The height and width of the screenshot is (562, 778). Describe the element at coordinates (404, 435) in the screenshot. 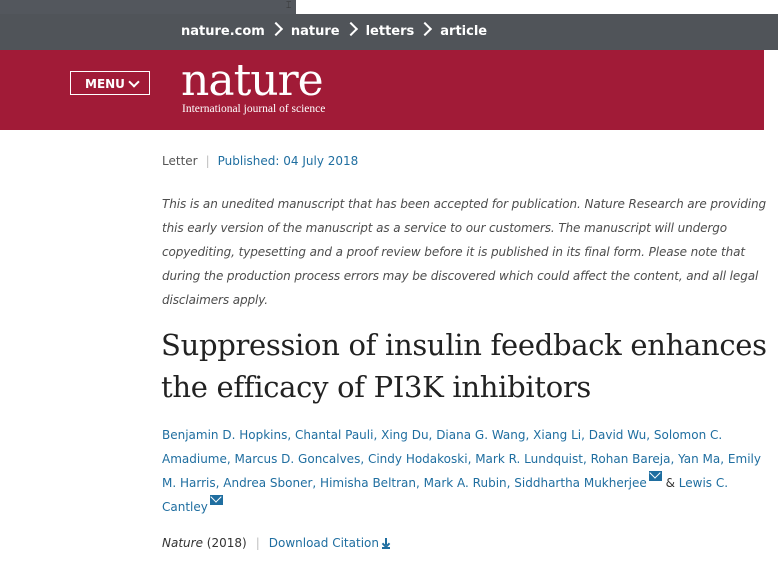

I see `author-link: Xing Du` at that location.